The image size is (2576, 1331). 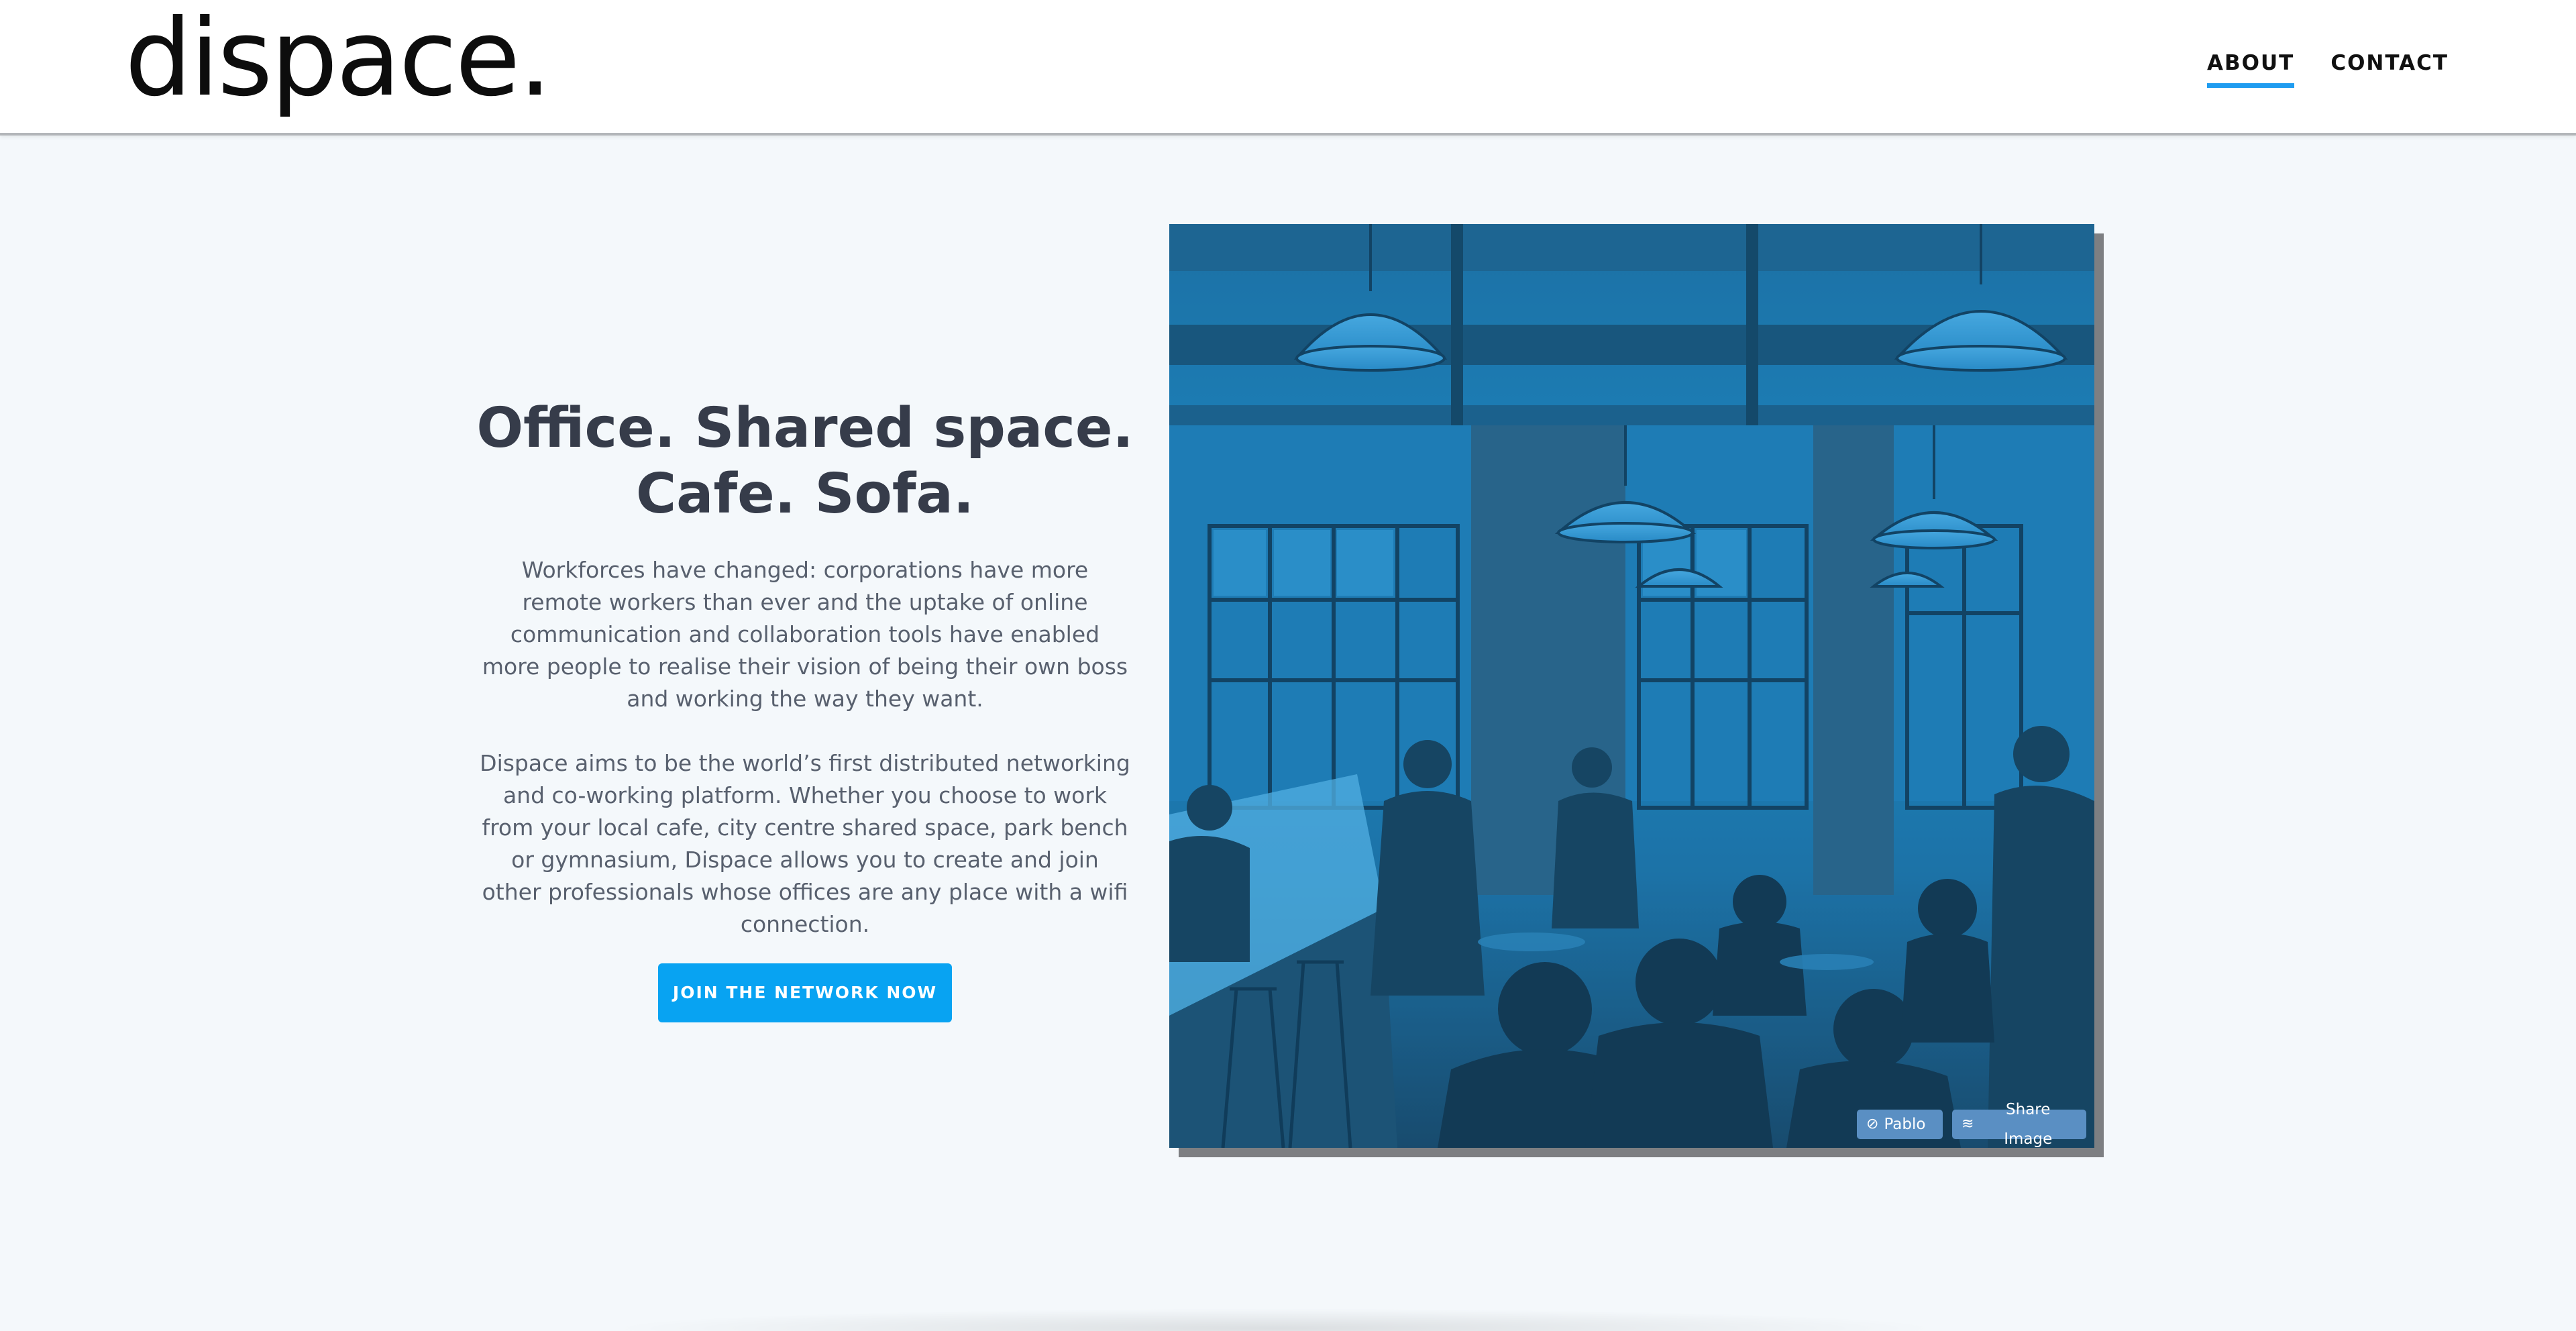 What do you see at coordinates (1968, 1124) in the screenshot?
I see `layers-icon: ≋` at bounding box center [1968, 1124].